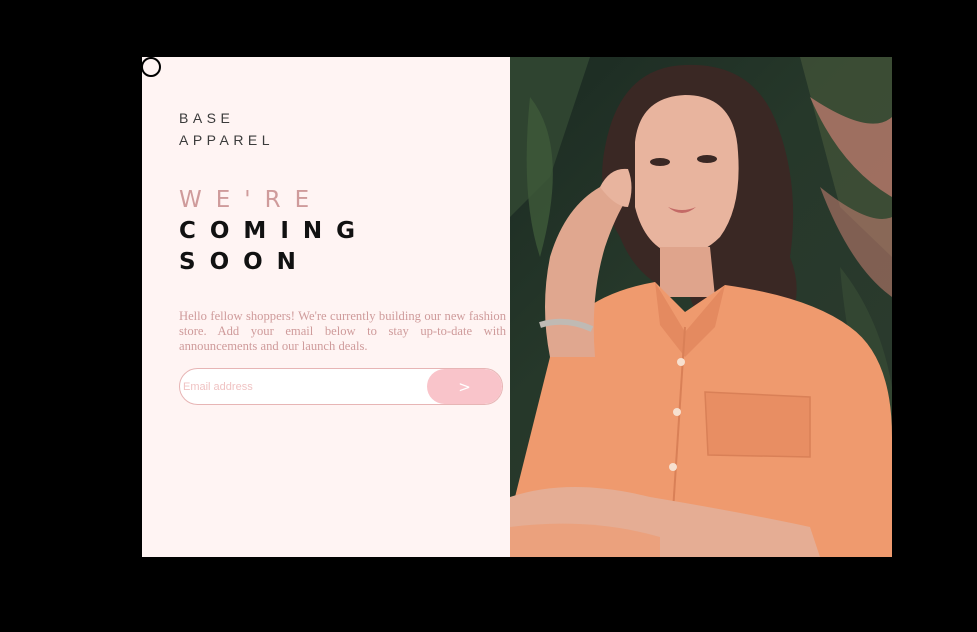 This screenshot has height=632, width=977. Describe the element at coordinates (464, 386) in the screenshot. I see `submit-button: >` at that location.